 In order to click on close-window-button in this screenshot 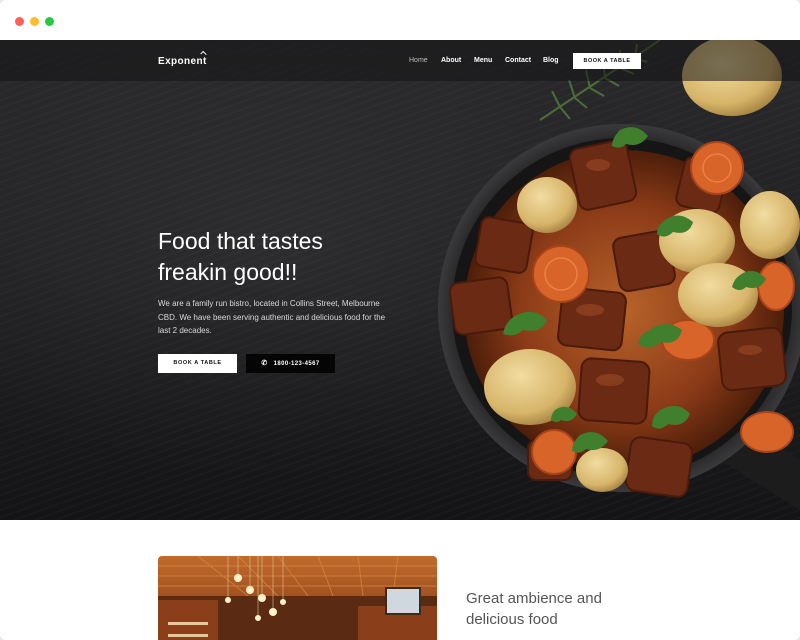, I will do `click(19, 21)`.